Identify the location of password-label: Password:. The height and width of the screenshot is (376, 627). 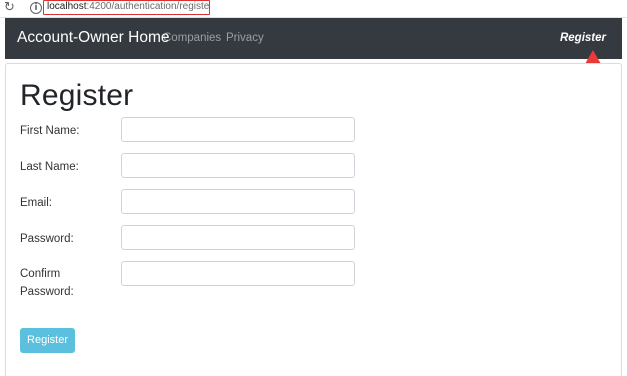
(47, 239).